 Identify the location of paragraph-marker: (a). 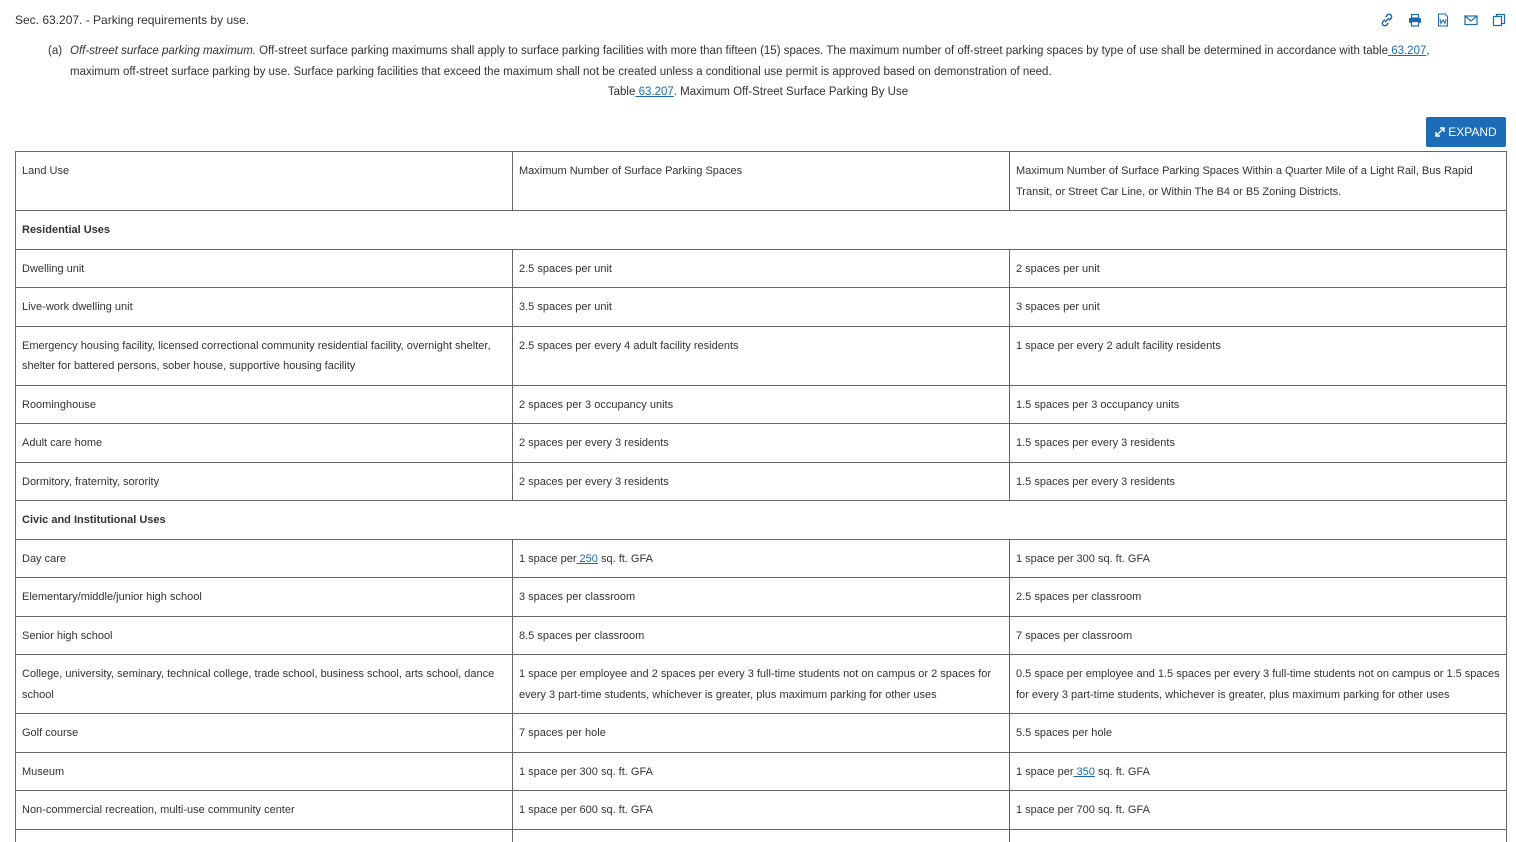
(55, 51).